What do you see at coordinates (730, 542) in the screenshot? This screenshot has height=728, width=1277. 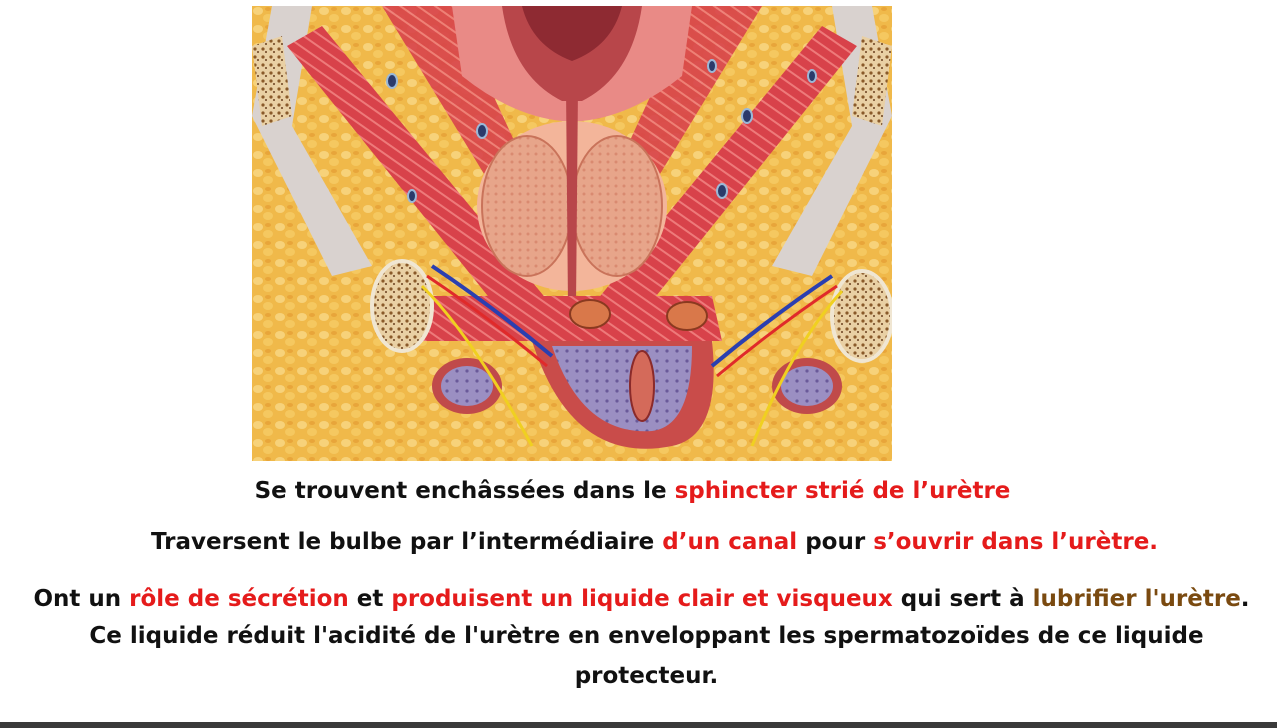 I see `line2-highlight-canal: d’un canal` at bounding box center [730, 542].